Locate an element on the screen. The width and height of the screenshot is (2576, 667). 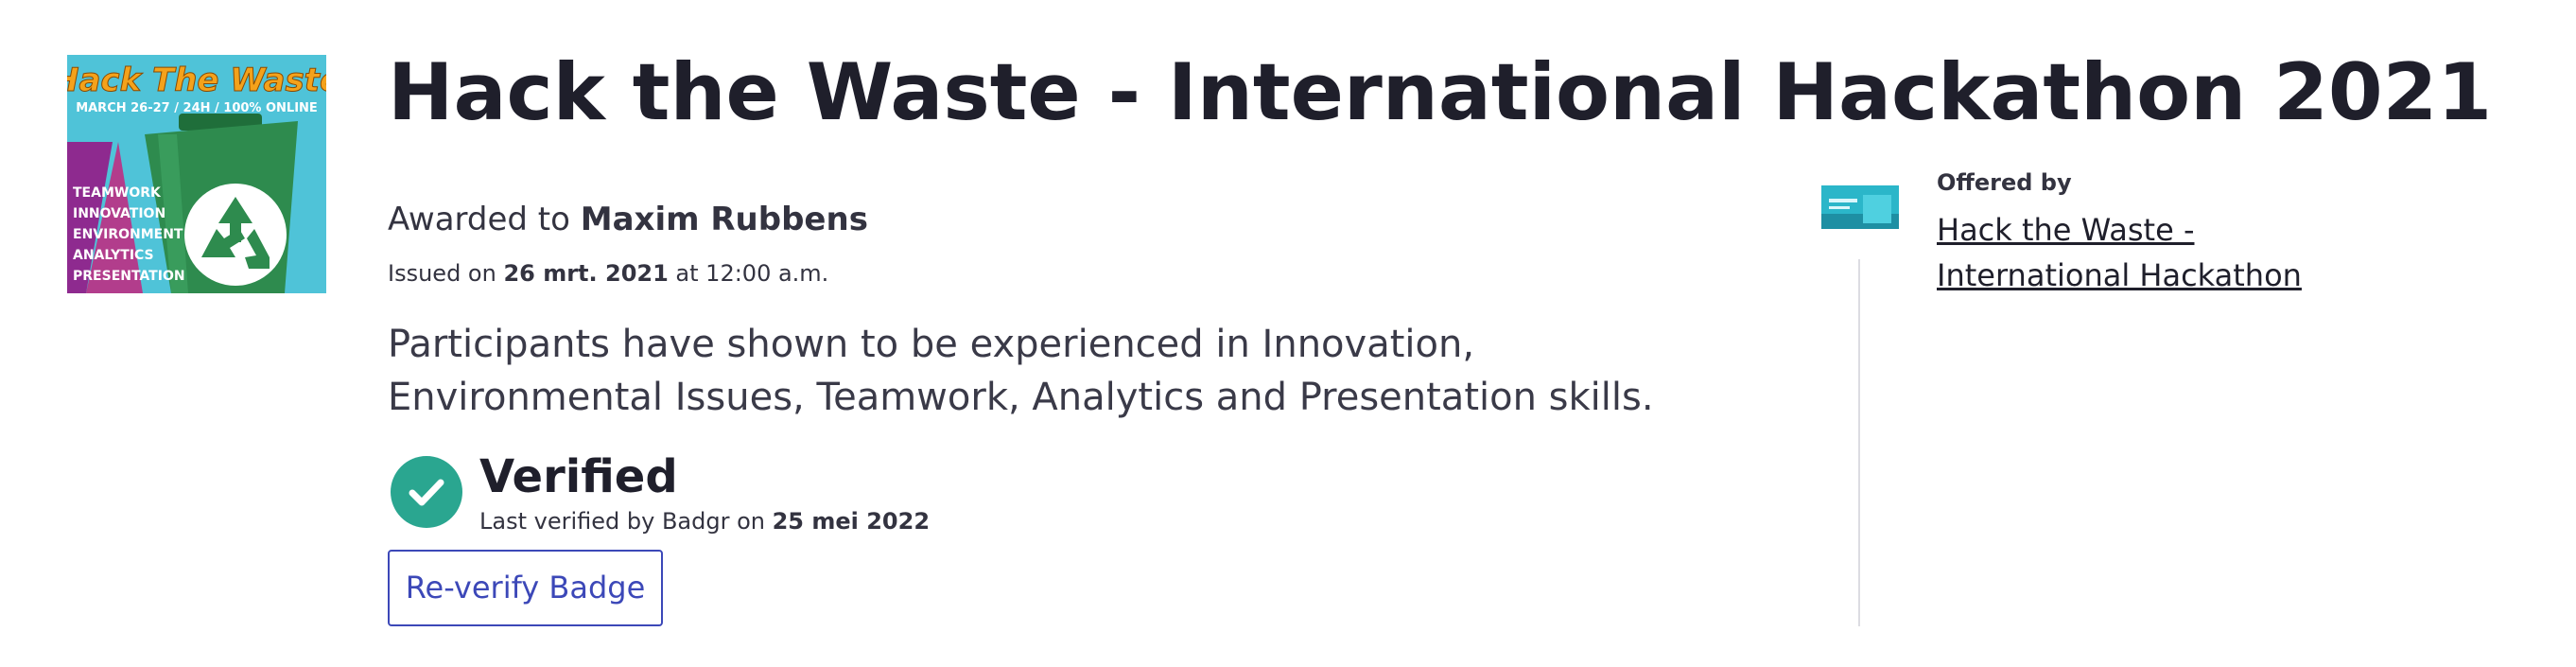
check-circle-icon is located at coordinates (426, 492).